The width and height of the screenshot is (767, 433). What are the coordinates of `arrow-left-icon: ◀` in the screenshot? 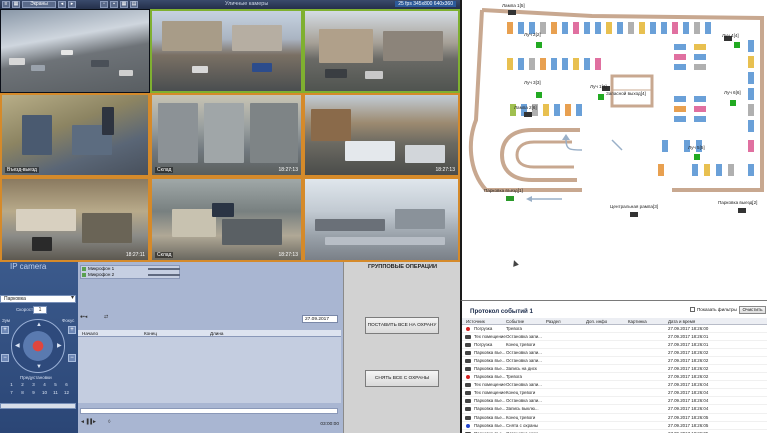 It's located at (17, 345).